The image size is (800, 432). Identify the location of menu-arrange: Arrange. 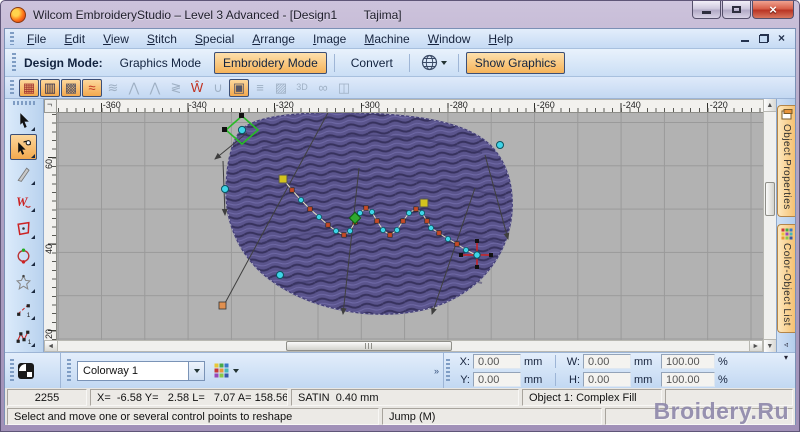
(273, 39).